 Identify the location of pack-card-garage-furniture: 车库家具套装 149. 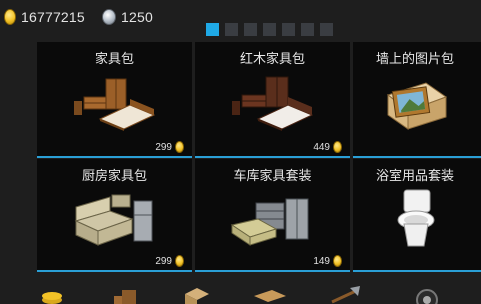
(272, 215).